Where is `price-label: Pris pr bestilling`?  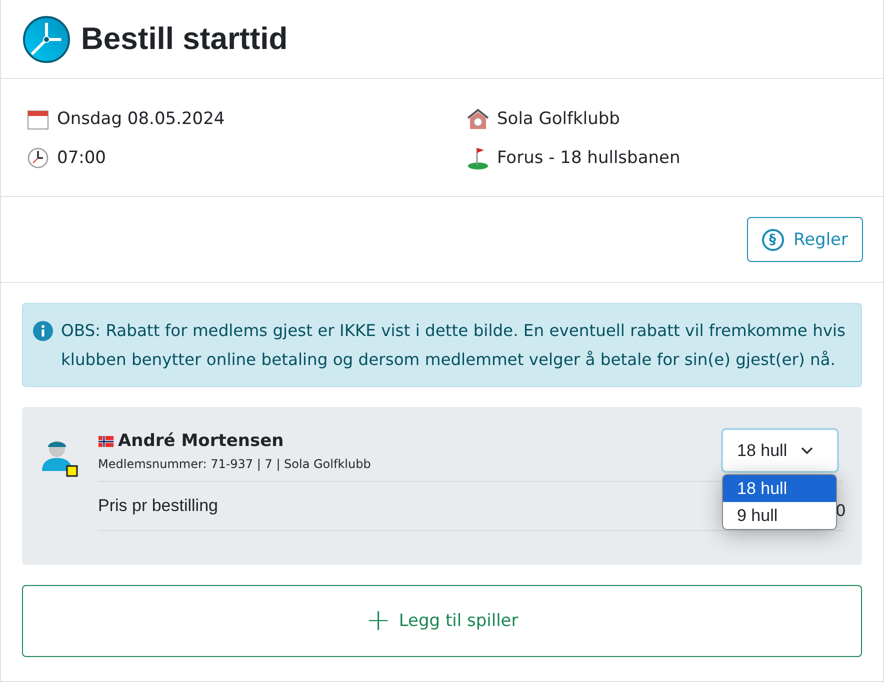
price-label: Pris pr bestilling is located at coordinates (158, 506).